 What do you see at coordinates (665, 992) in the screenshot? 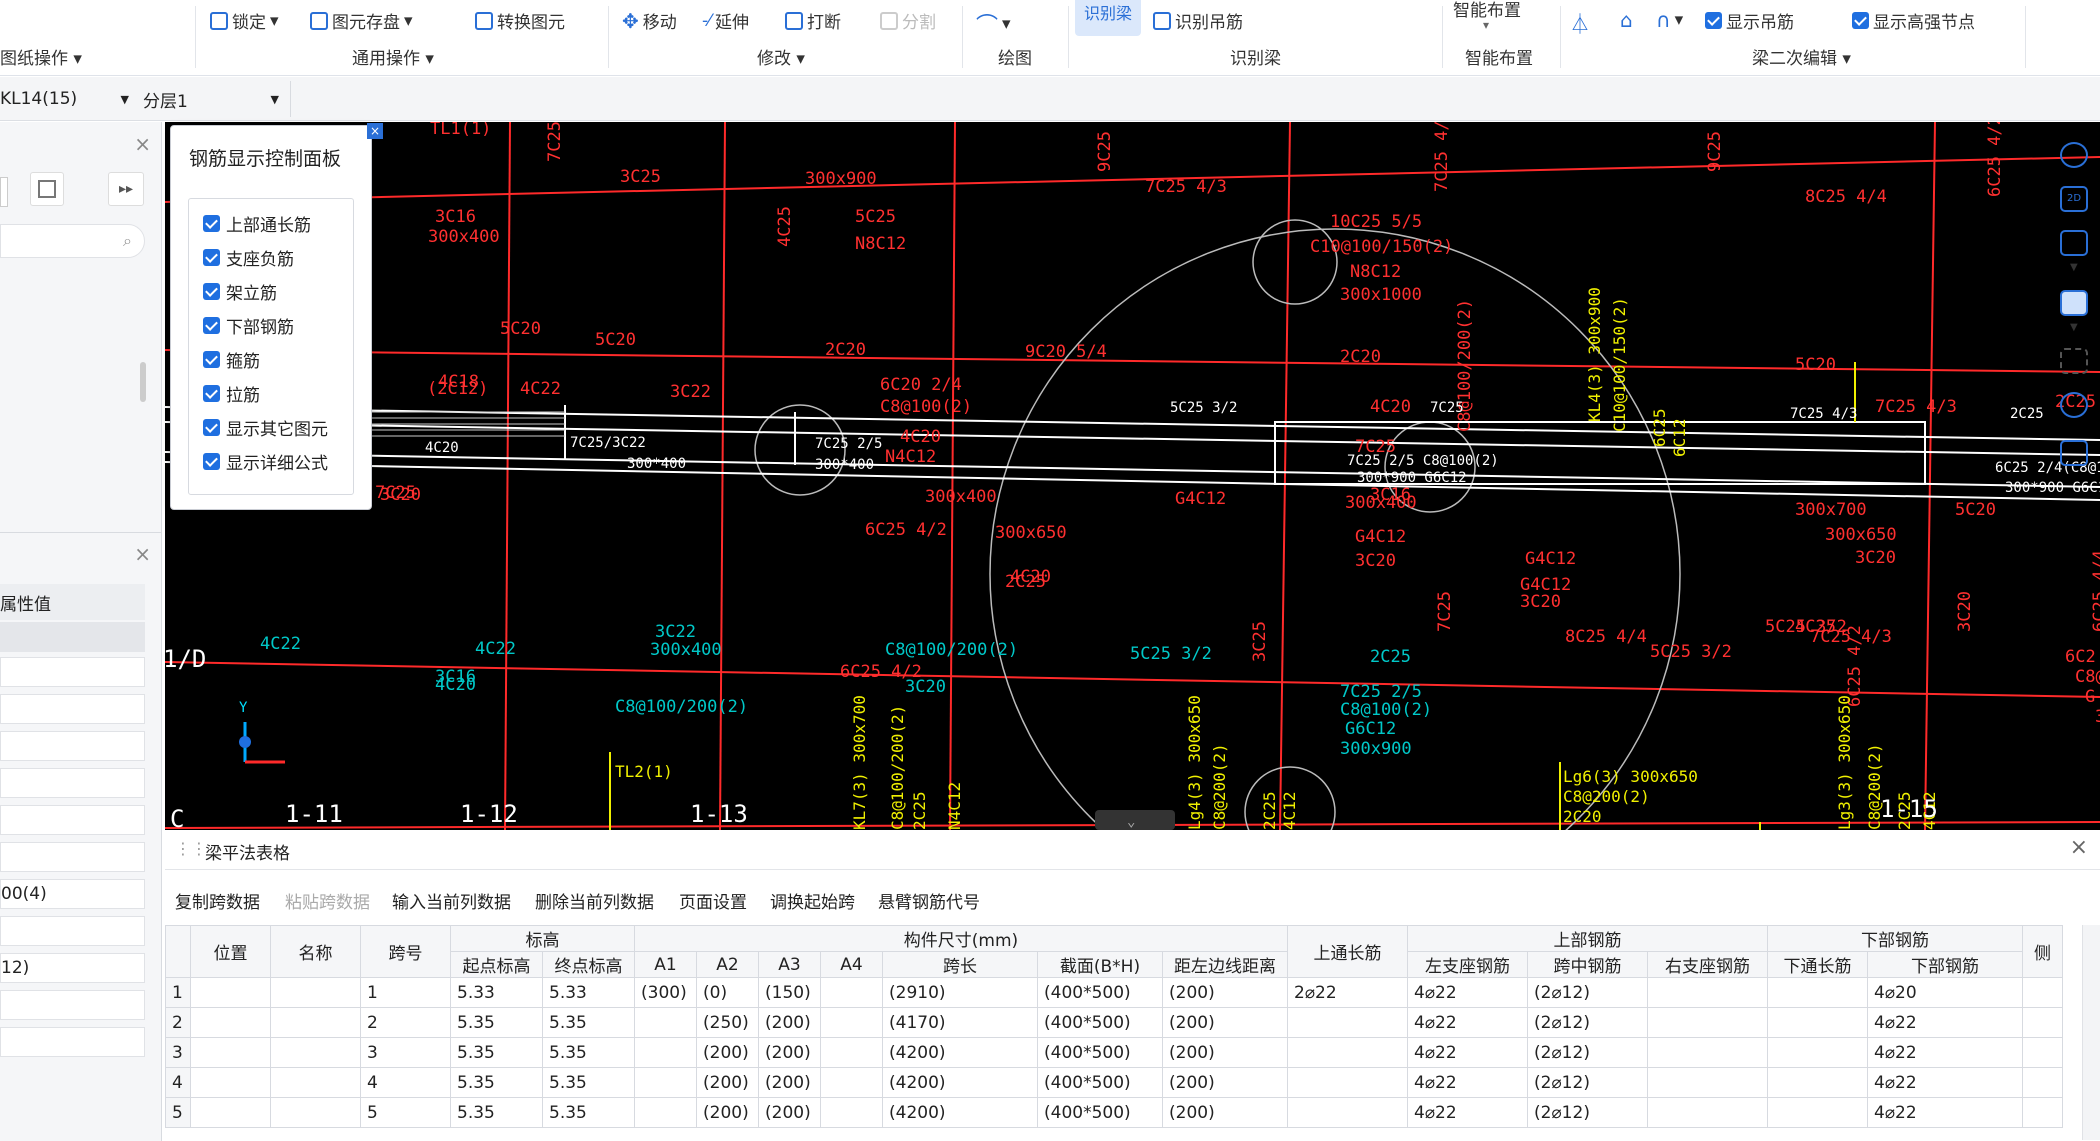
I see `table-cell-a1: (300)` at bounding box center [665, 992].